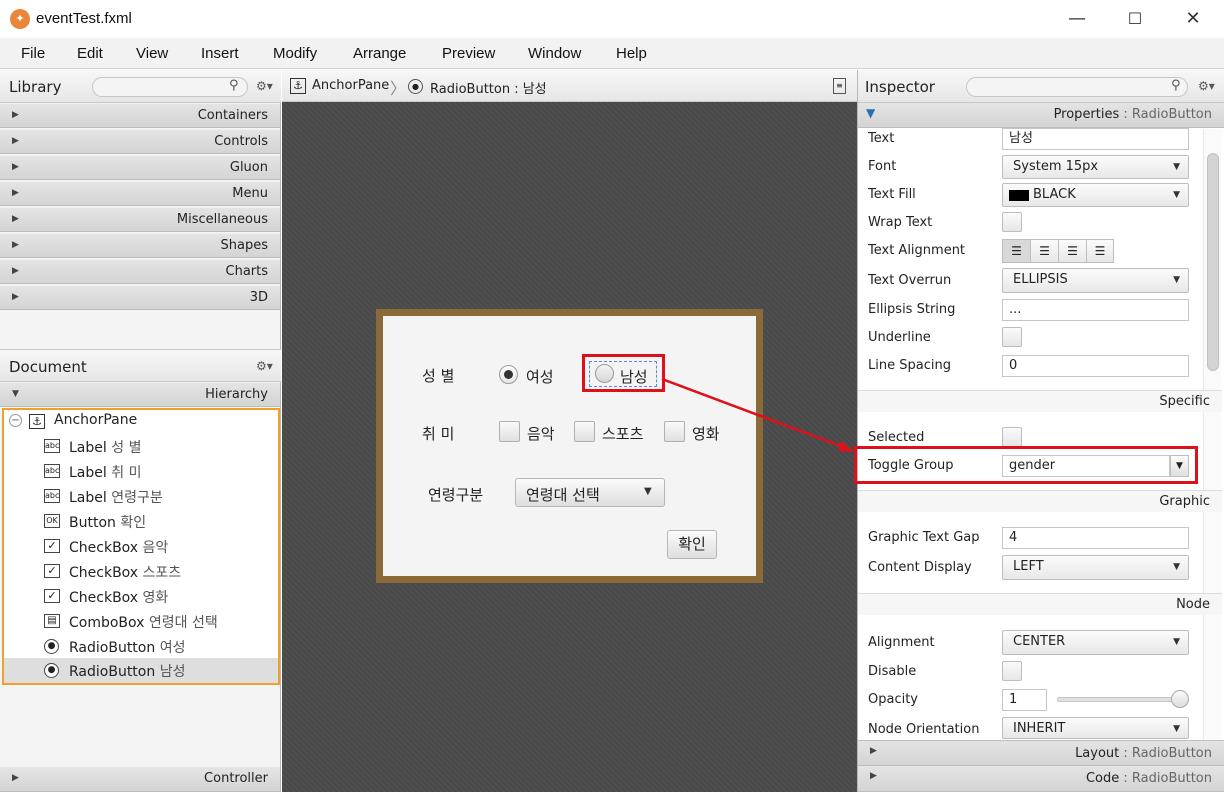  Describe the element at coordinates (264, 366) in the screenshot. I see `document-gear-icon: ⚙▾` at that location.